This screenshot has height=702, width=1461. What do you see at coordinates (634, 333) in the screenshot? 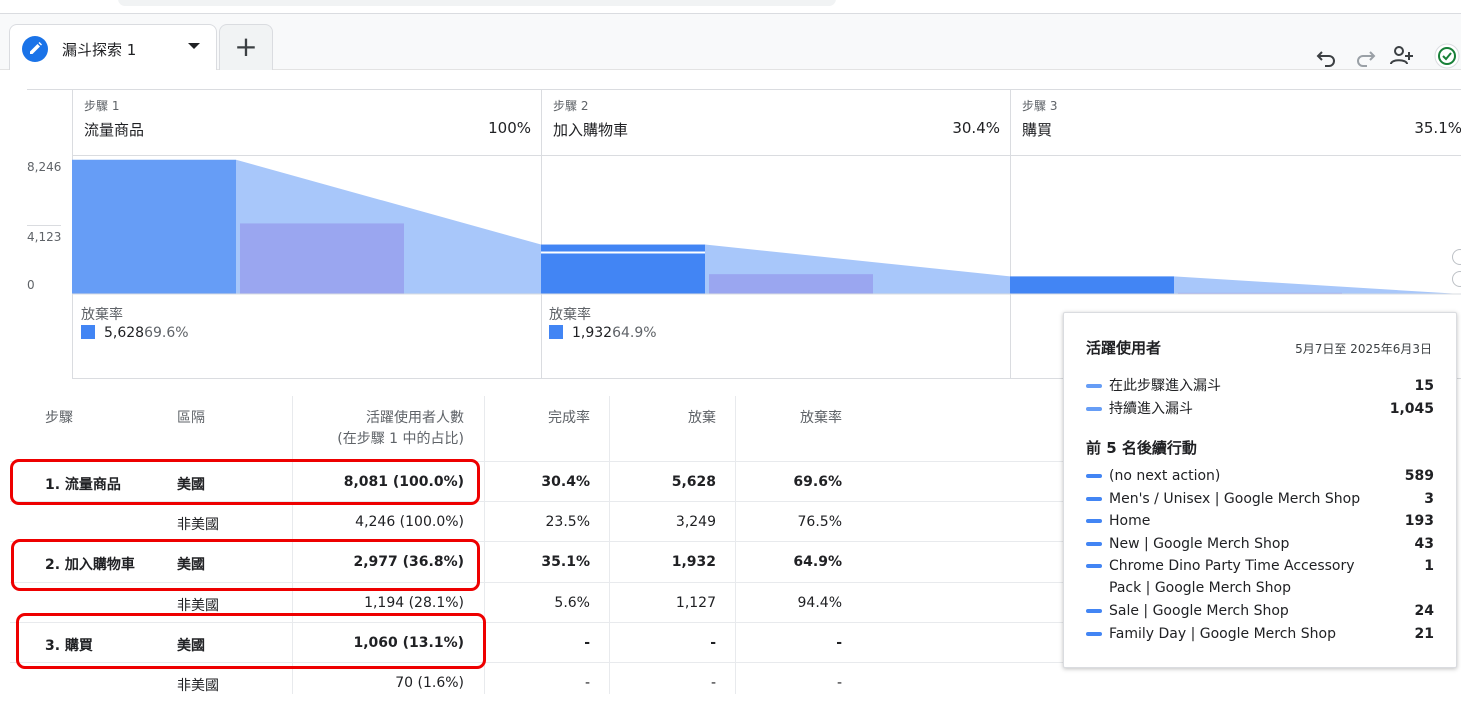
I see `abandon-rate: 64.9%` at bounding box center [634, 333].